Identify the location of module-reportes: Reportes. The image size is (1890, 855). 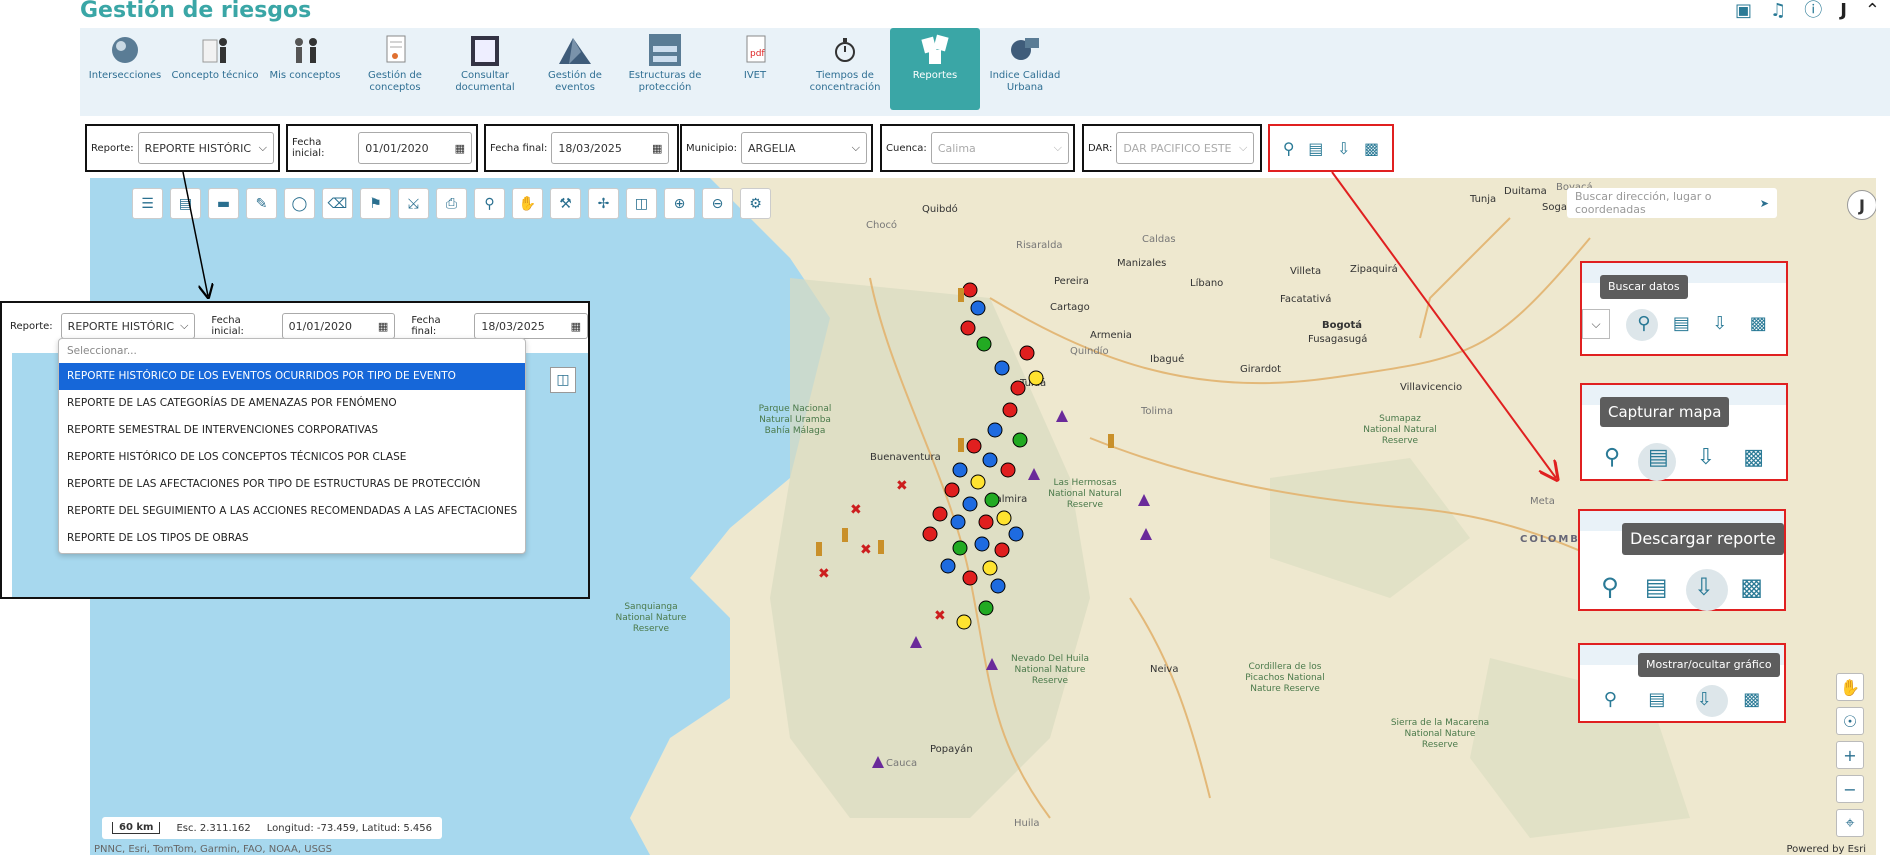
(935, 69).